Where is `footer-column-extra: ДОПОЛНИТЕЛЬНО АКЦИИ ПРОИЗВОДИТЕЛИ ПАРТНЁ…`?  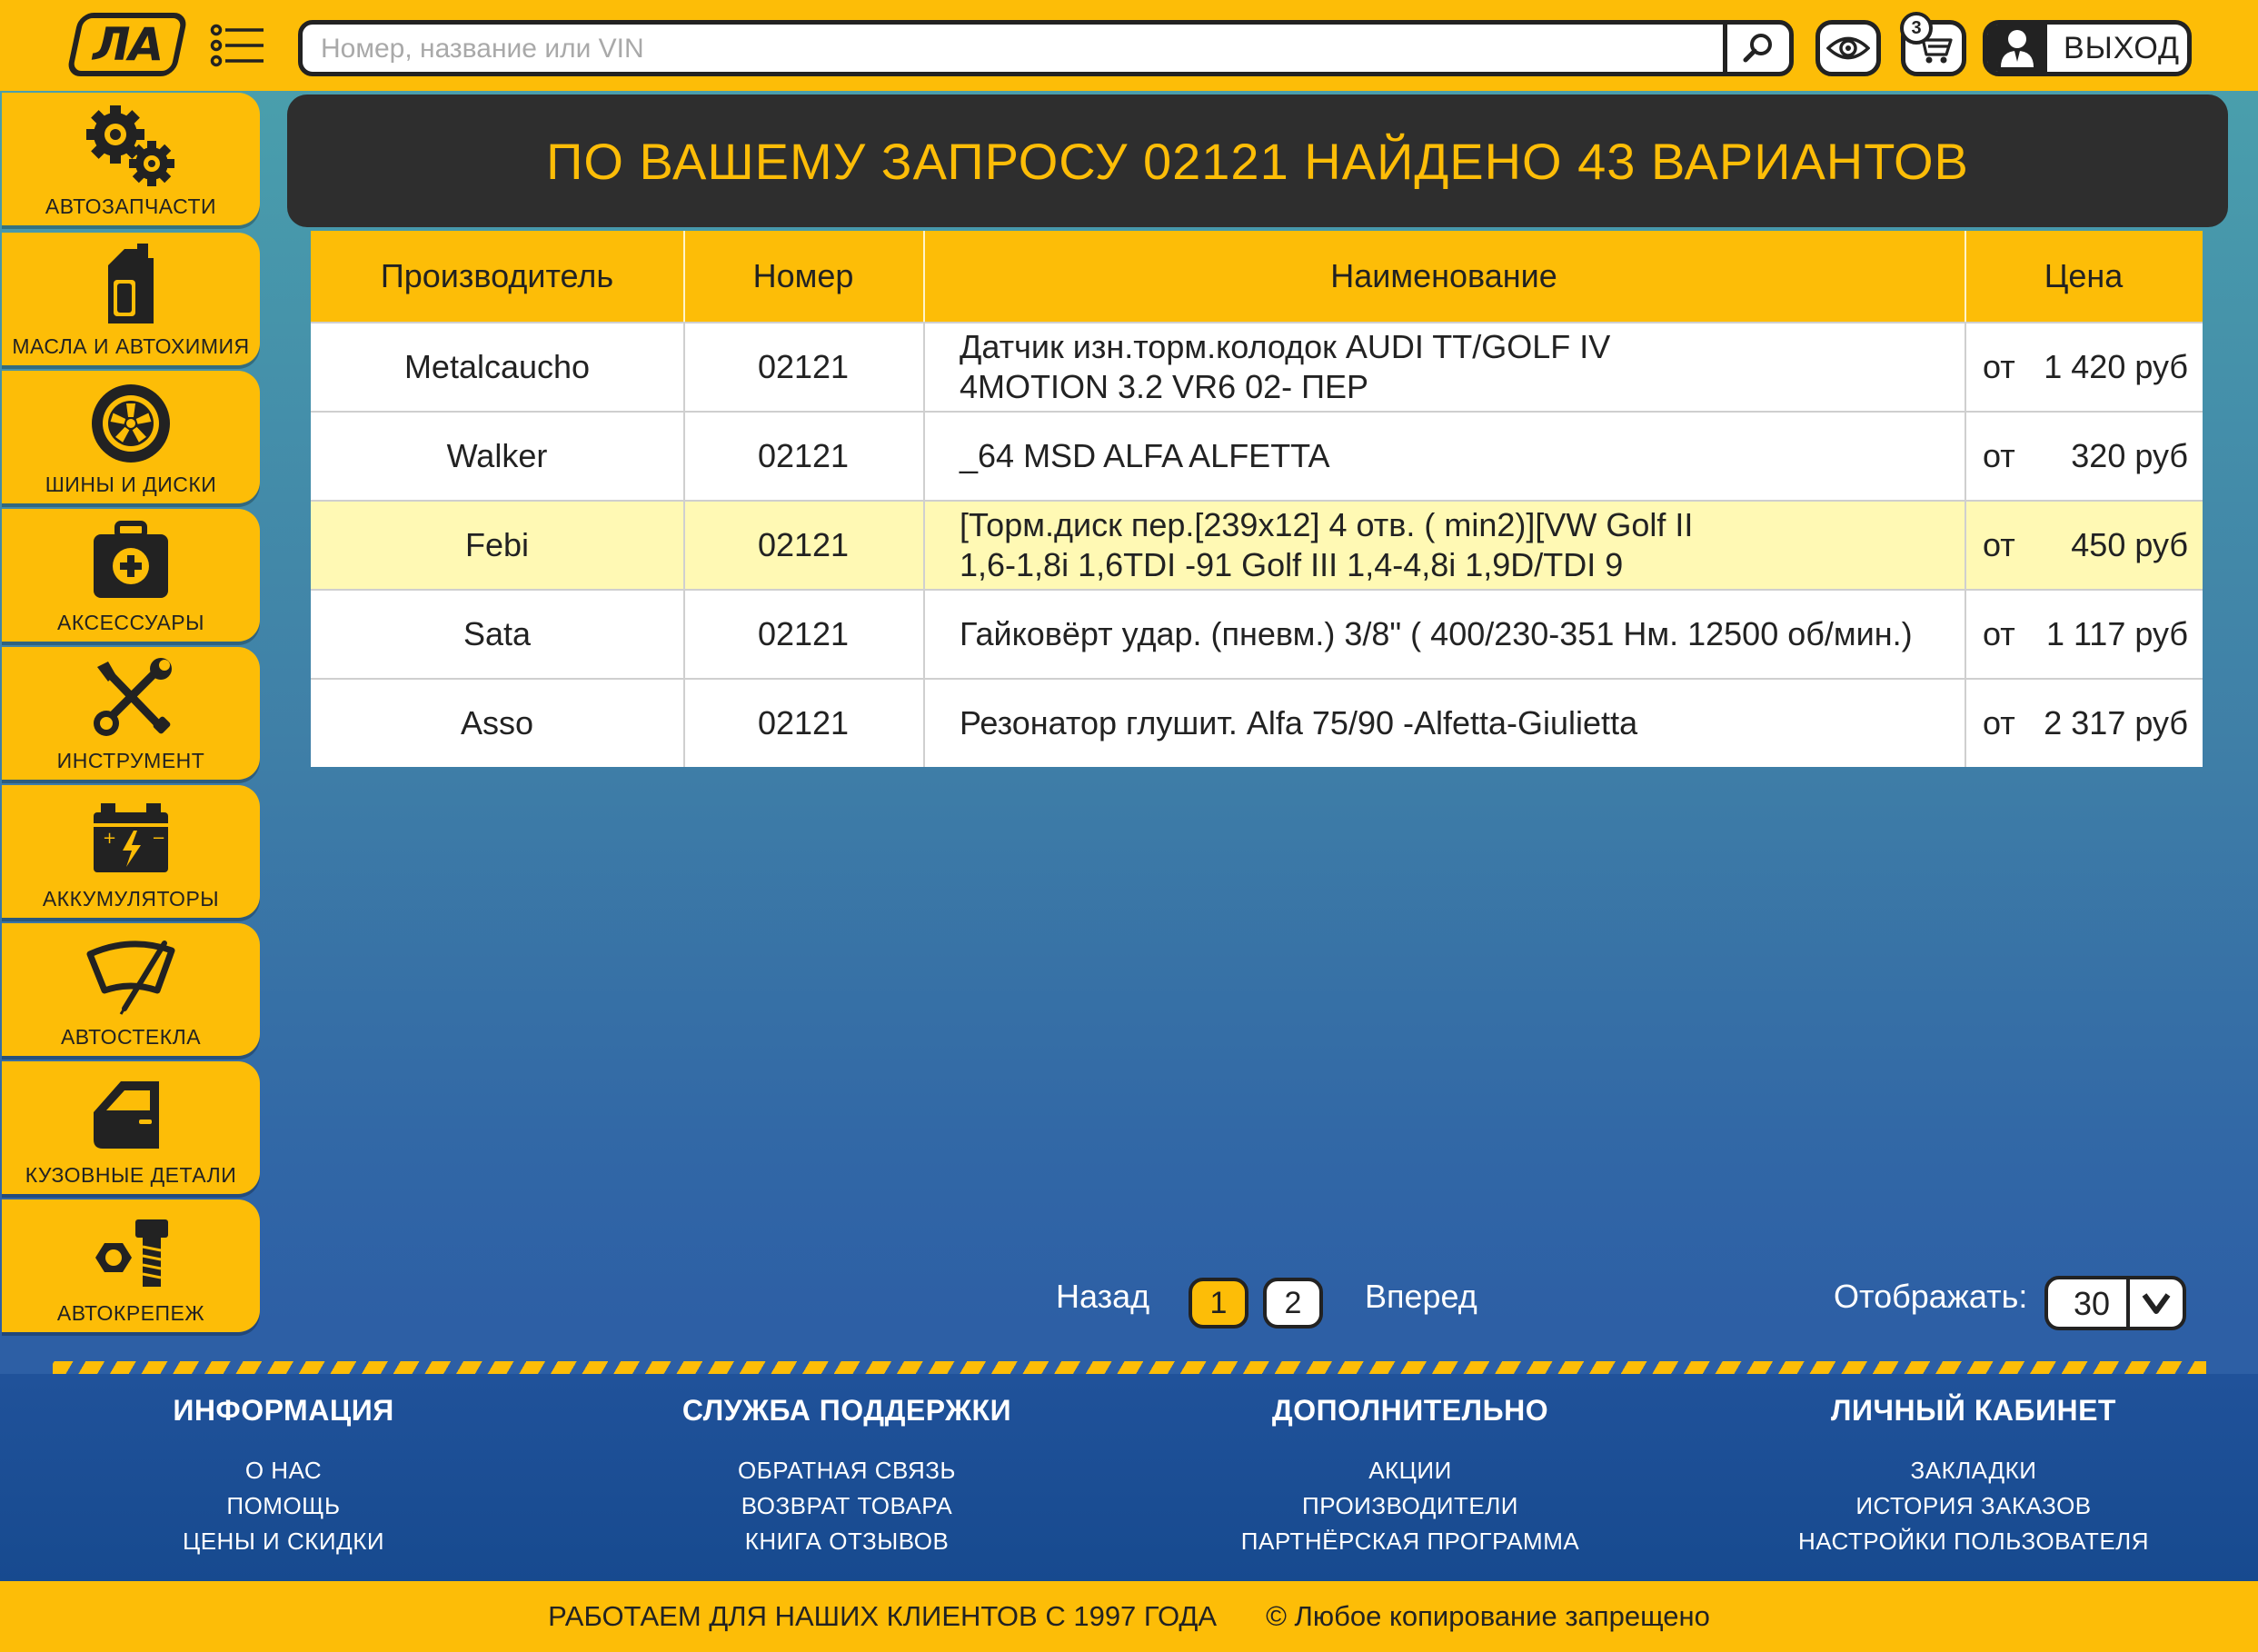 footer-column-extra: ДОПОЛНИТЕЛЬНО АКЦИИ ПРОИЗВОДИТЕЛИ ПАРТНЁ… is located at coordinates (1410, 1476).